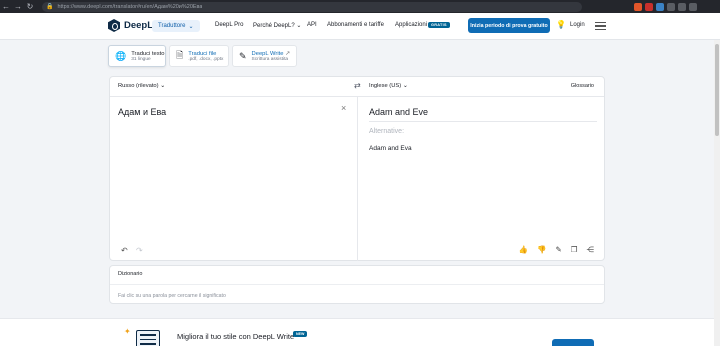 This screenshot has width=720, height=346. I want to click on globe-icon: 🌐, so click(121, 55).